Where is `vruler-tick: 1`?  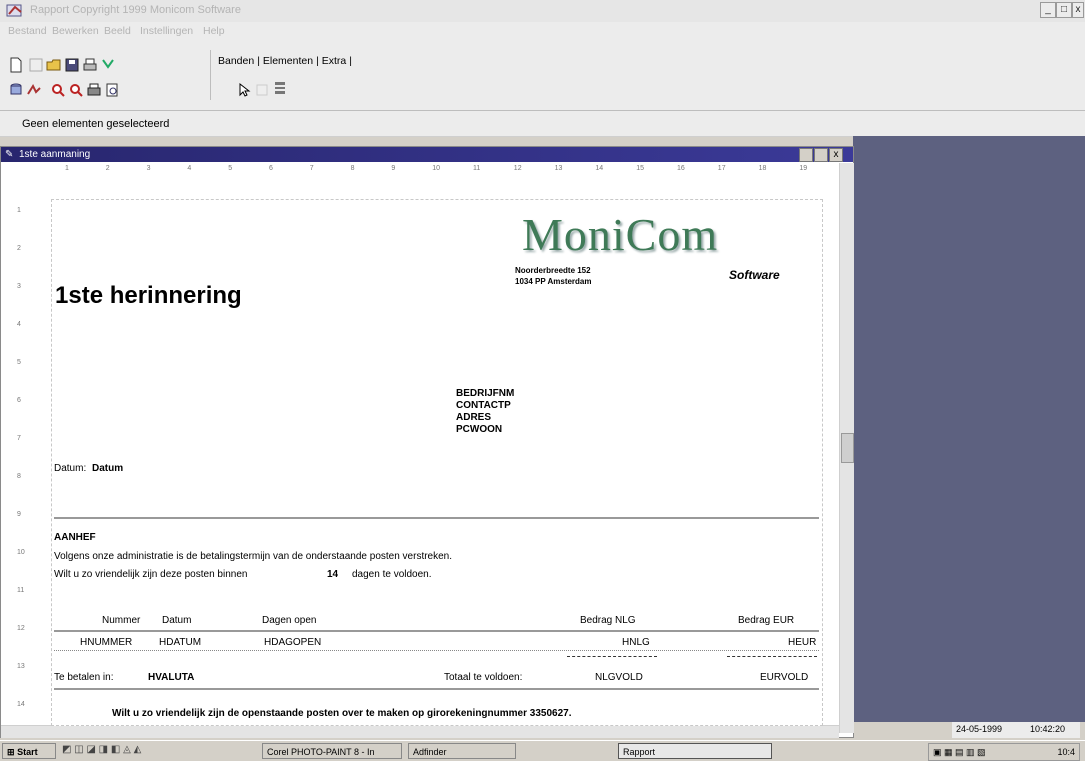 vruler-tick: 1 is located at coordinates (19, 210).